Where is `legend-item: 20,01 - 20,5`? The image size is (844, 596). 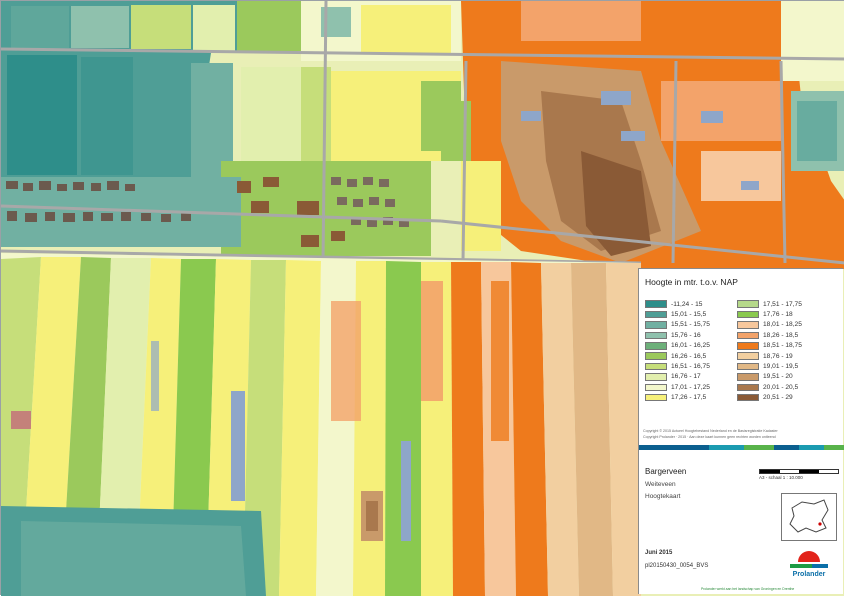
legend-item: 20,01 - 20,5 is located at coordinates (769, 387).